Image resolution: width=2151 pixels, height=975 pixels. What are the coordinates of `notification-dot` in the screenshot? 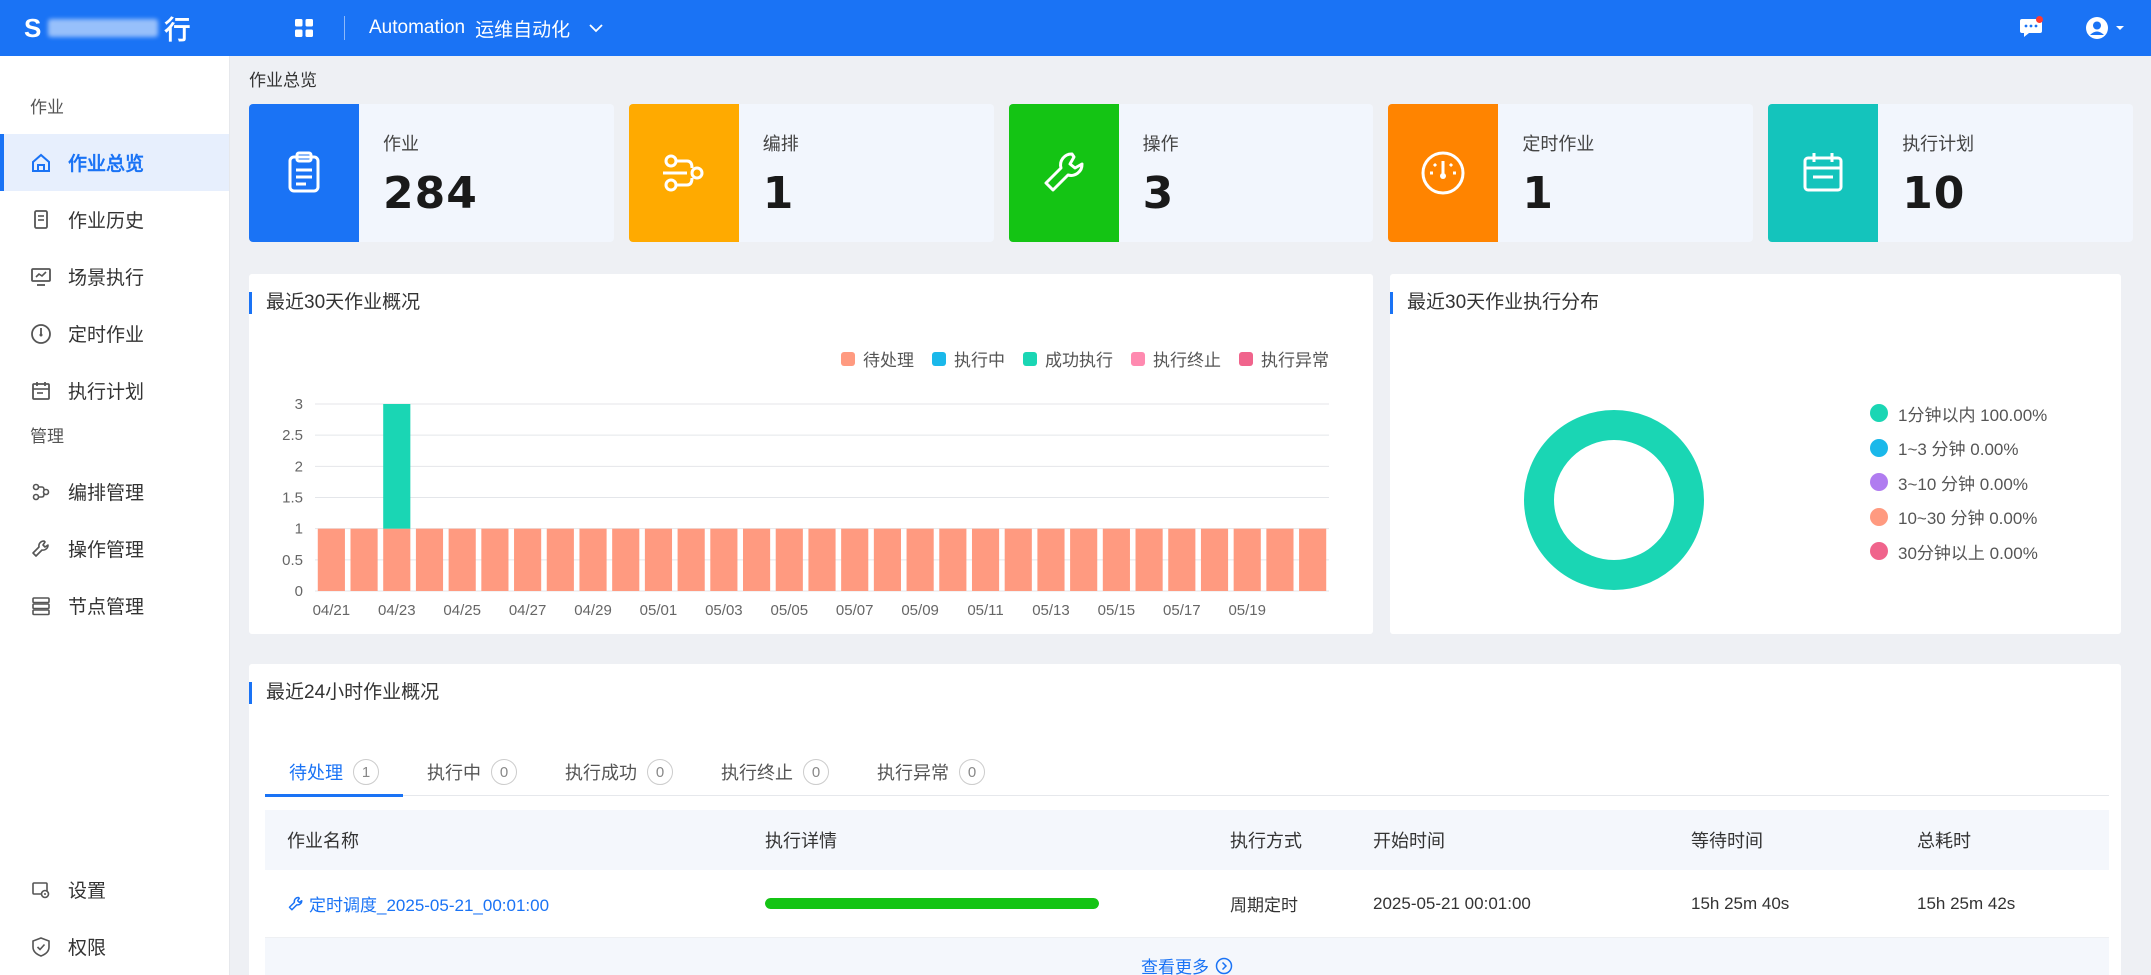 It's located at (2039, 19).